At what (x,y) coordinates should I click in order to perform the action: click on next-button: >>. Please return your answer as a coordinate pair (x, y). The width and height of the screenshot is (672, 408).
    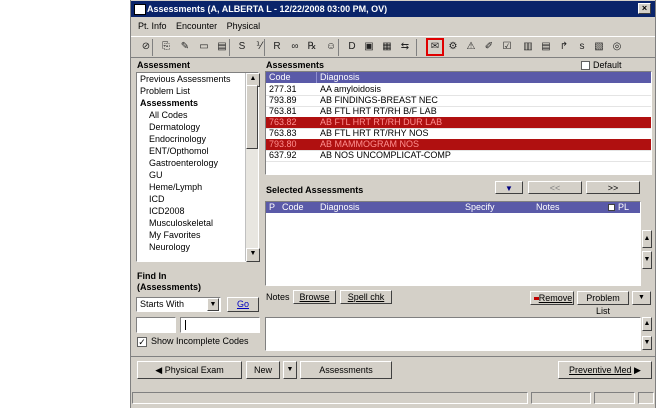
    Looking at the image, I should click on (613, 187).